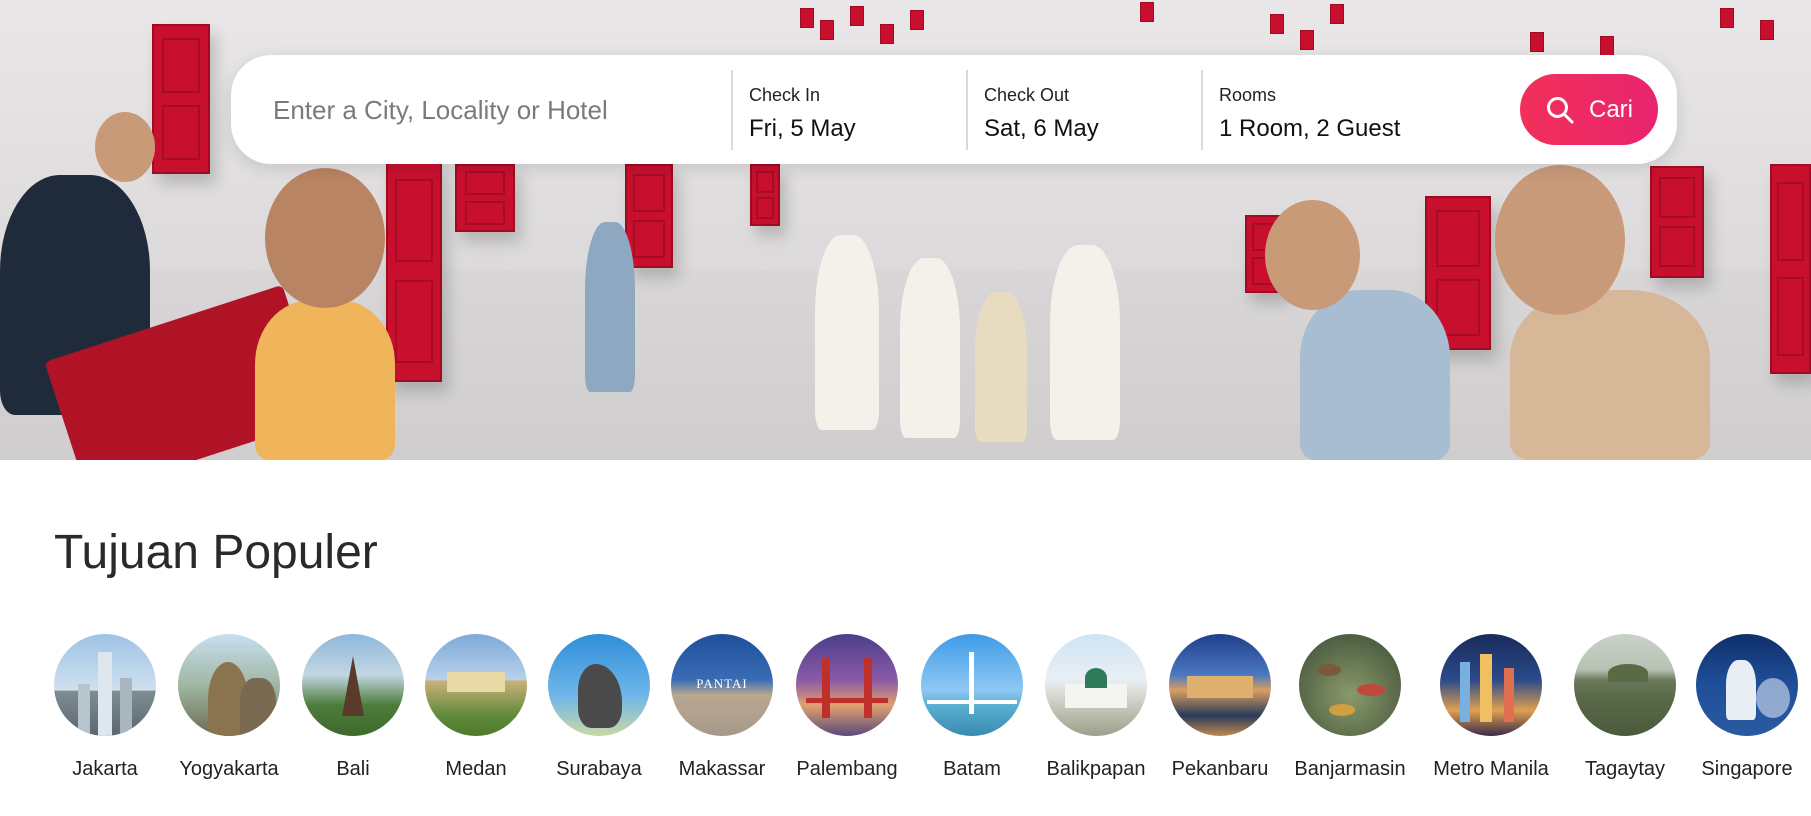 Image resolution: width=1811 pixels, height=816 pixels. I want to click on rooms-guests-field: Rooms 1 Room, 2 Guest, so click(1351, 109).